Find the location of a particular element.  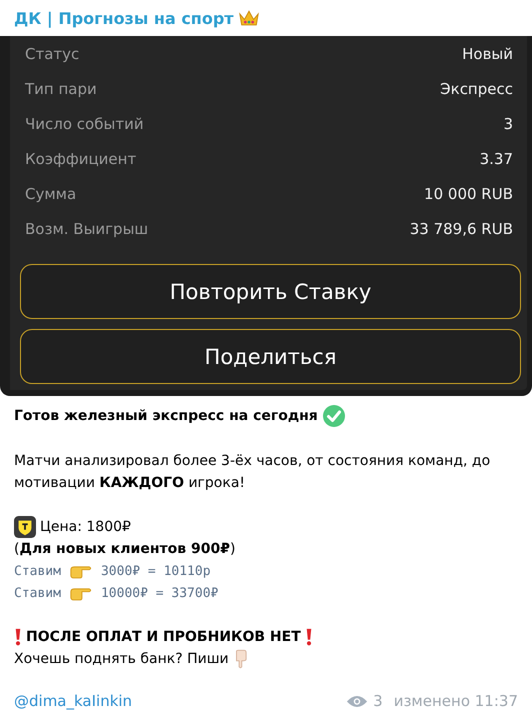

edited-time: изменено 11:37 is located at coordinates (456, 701).